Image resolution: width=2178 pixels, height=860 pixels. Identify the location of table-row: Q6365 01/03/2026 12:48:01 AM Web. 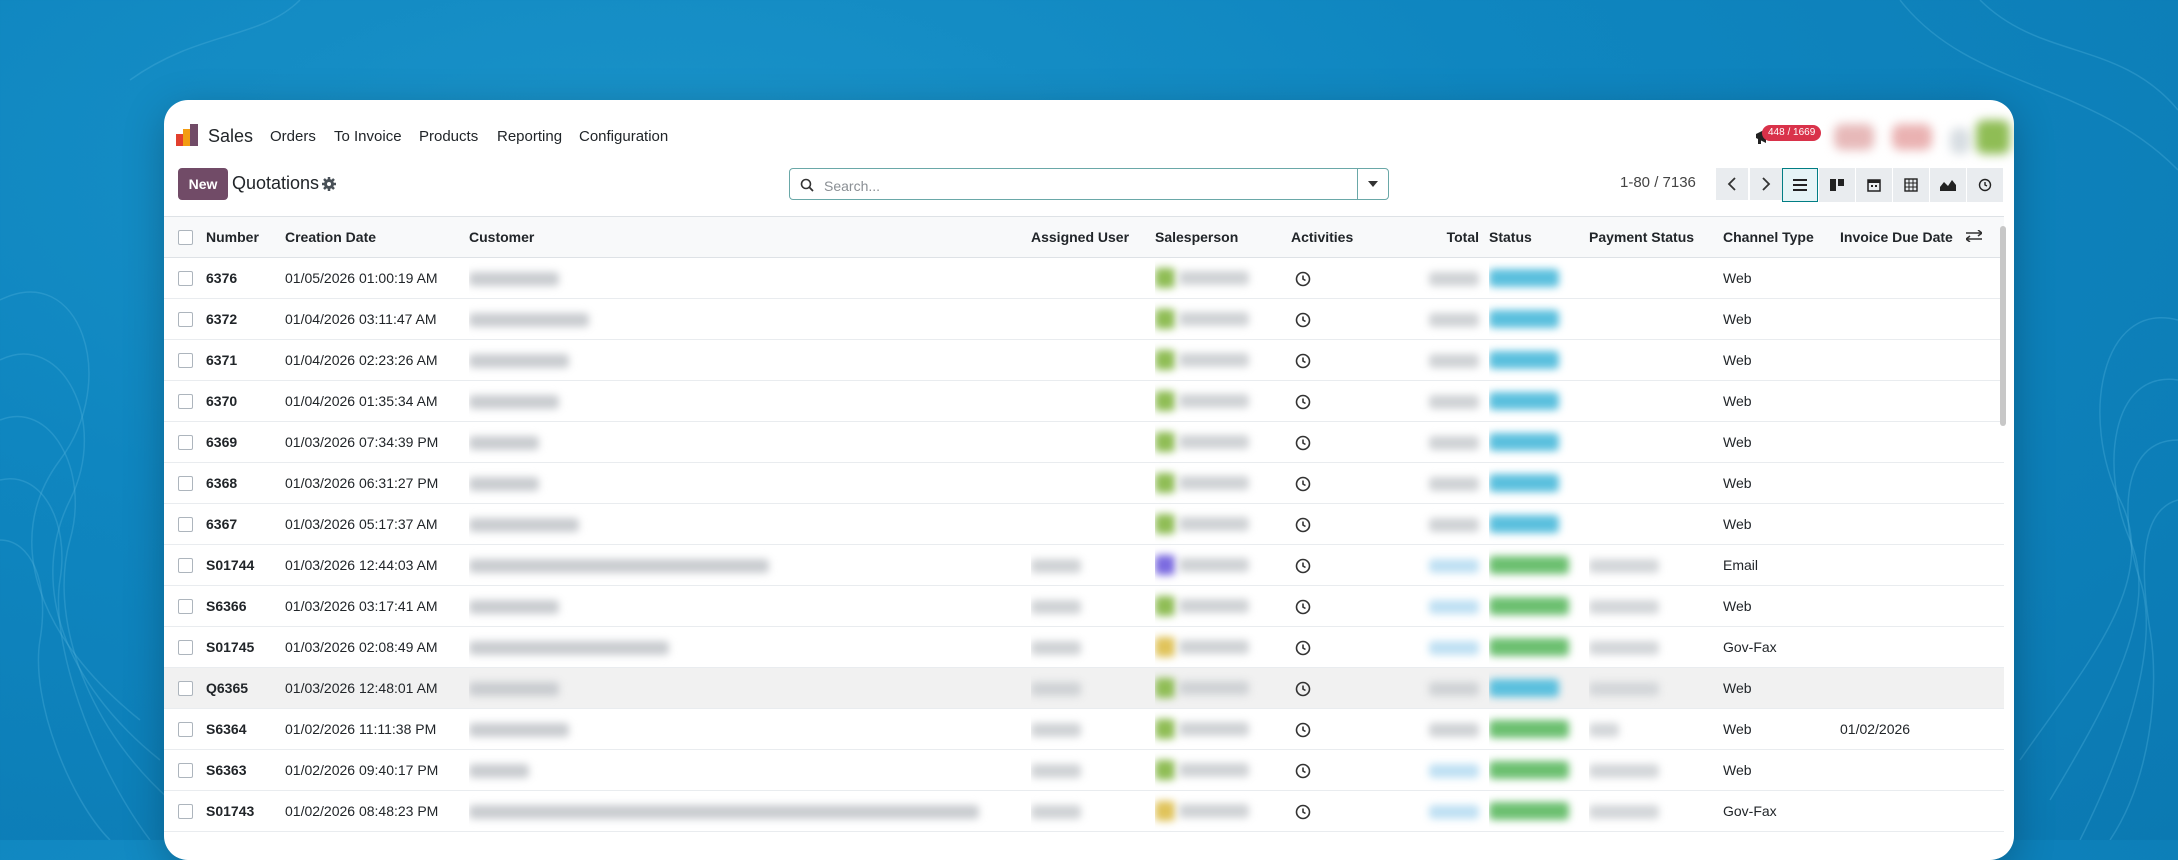
(1084, 688).